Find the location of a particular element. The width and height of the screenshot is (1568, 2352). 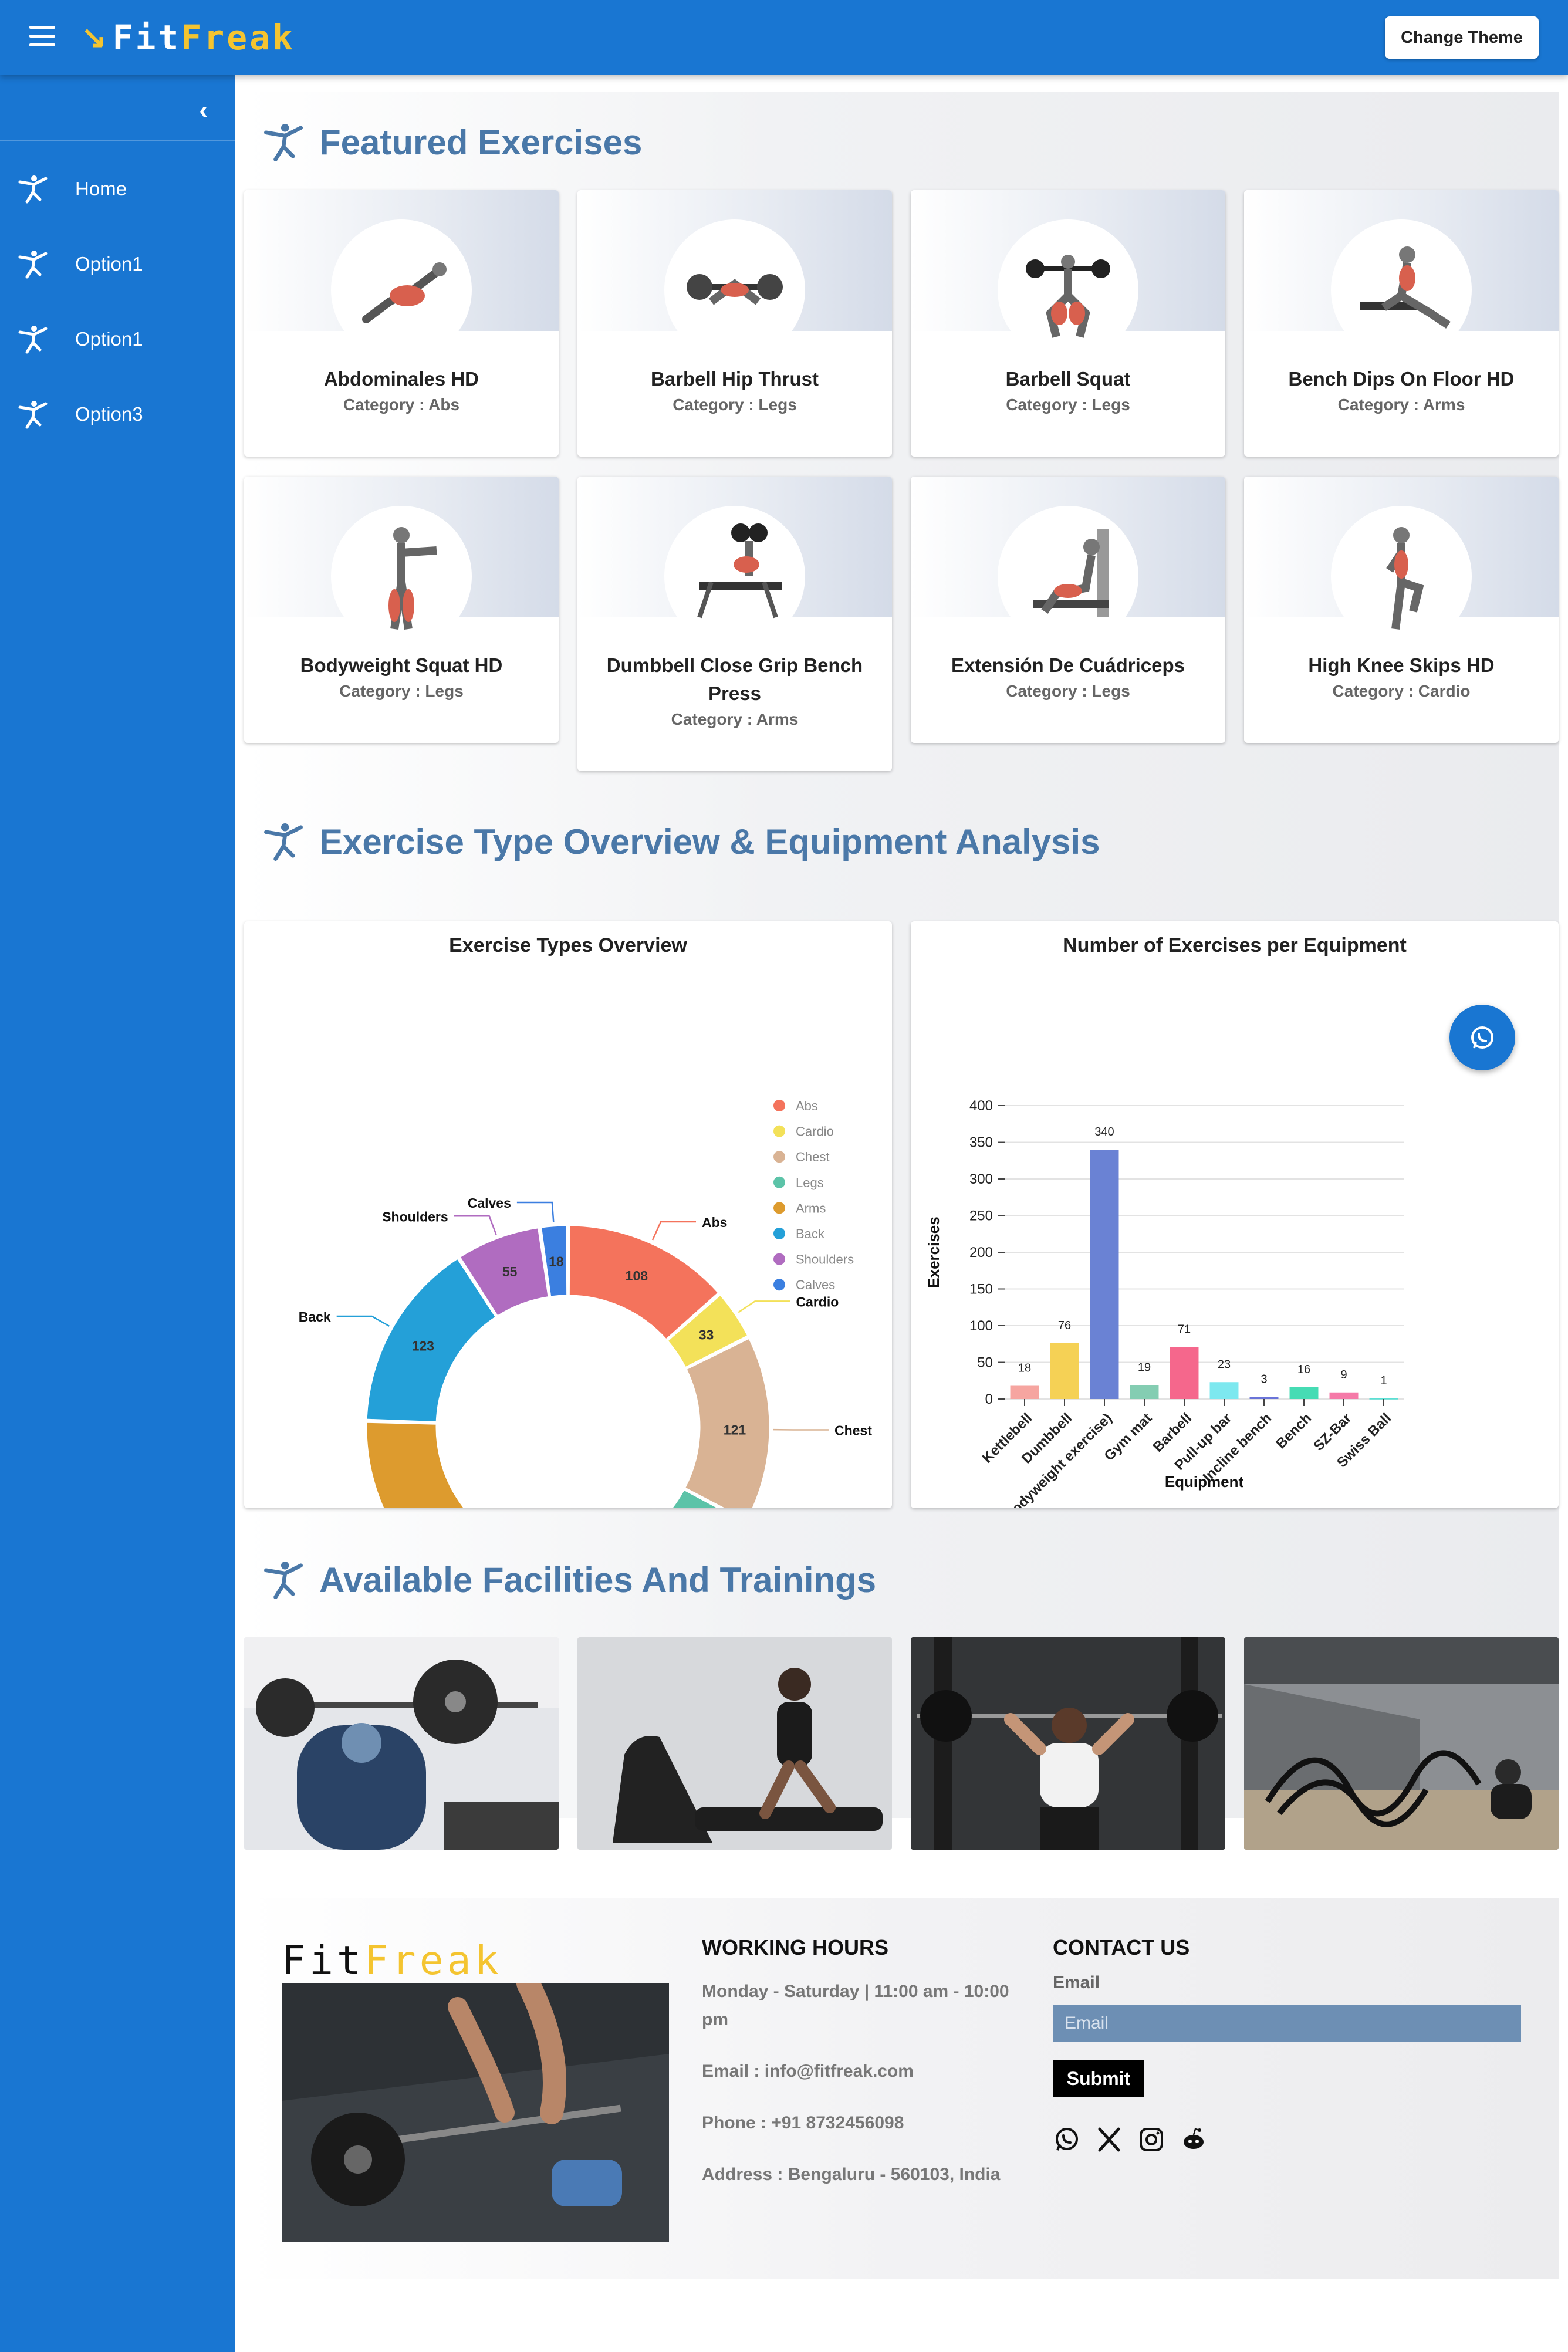

exercise-card: Barbell Hip Thrust Category : Legs is located at coordinates (734, 323).